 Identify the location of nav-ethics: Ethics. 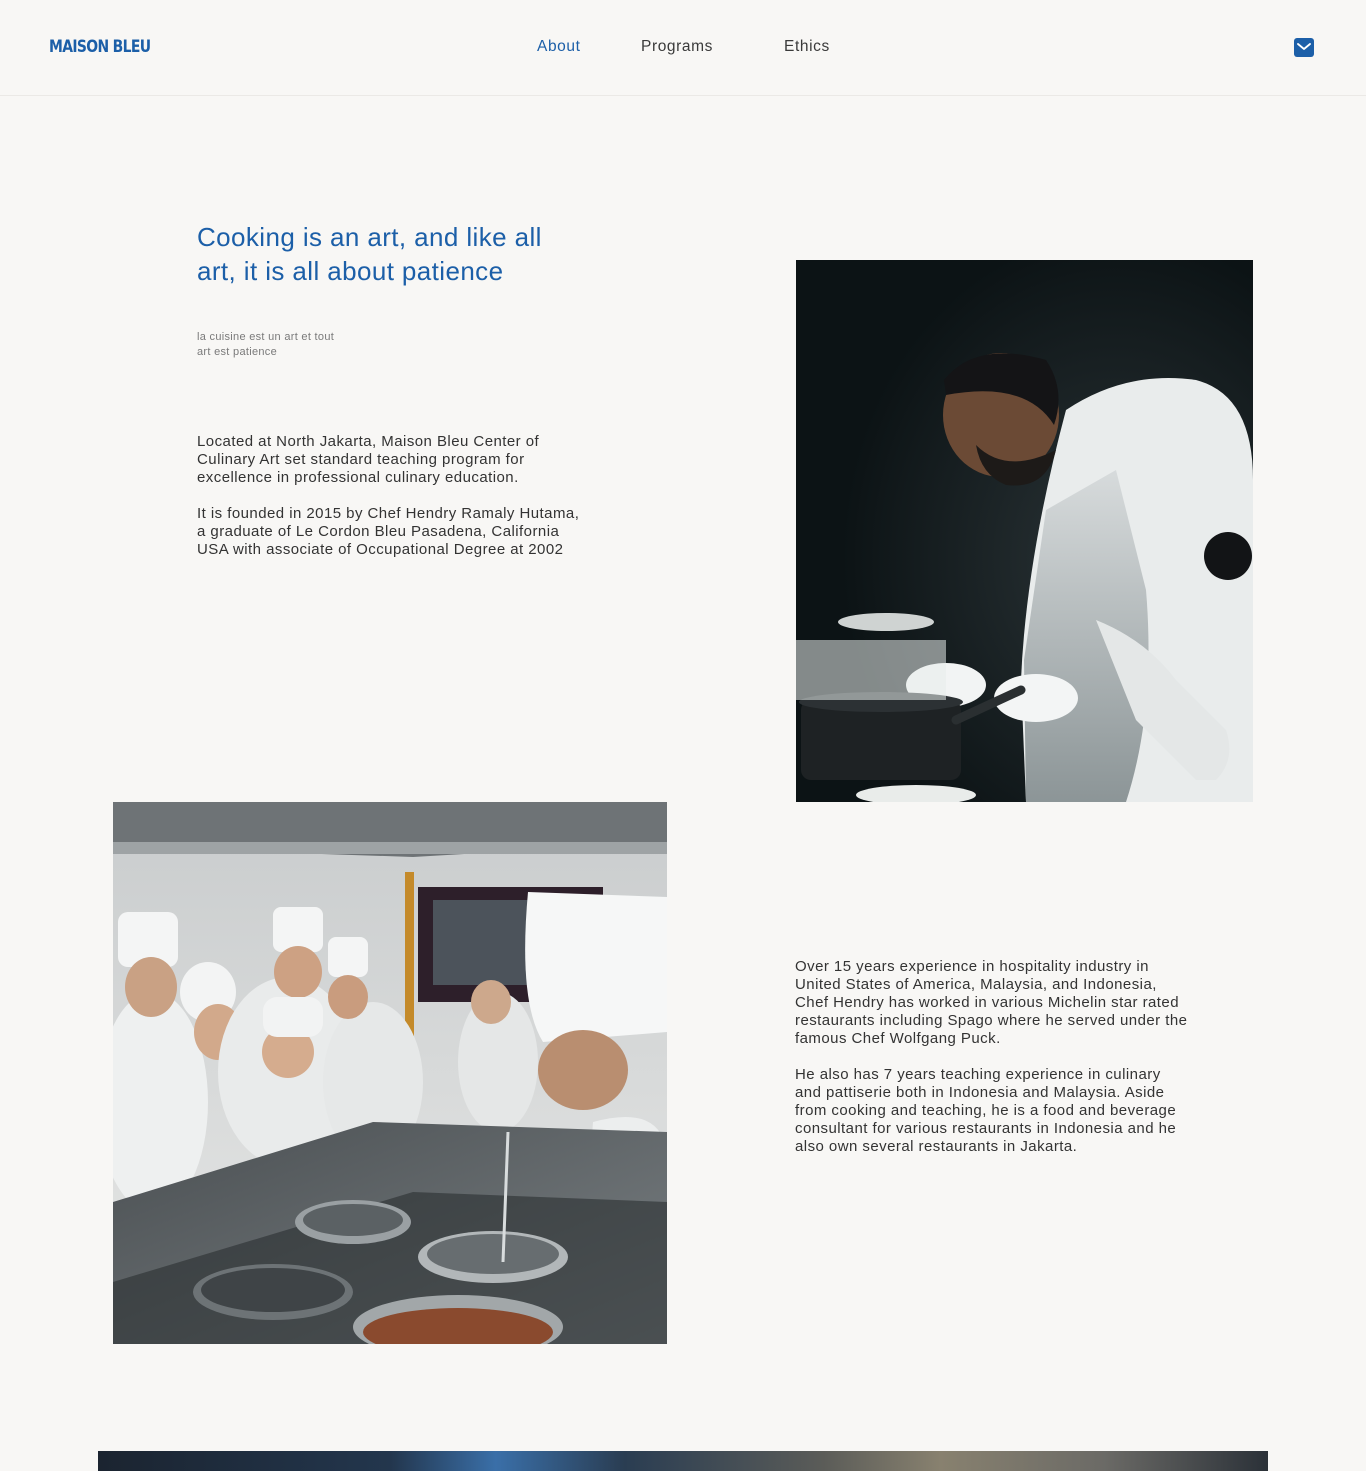
(807, 47).